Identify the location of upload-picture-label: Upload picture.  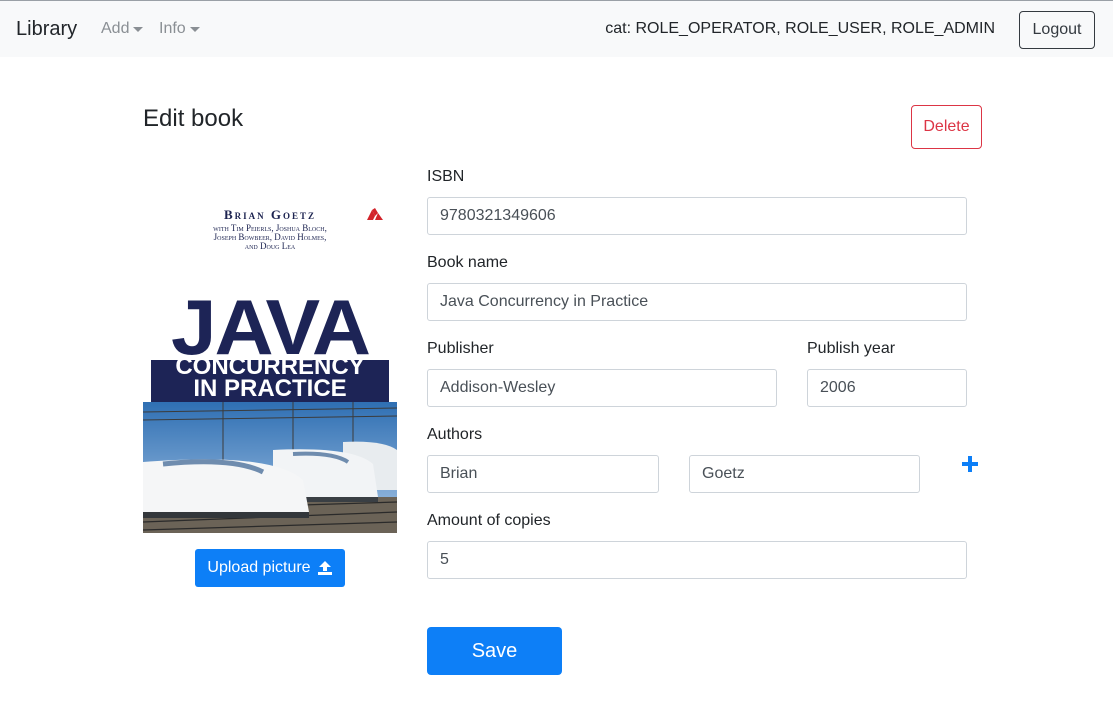
(259, 567).